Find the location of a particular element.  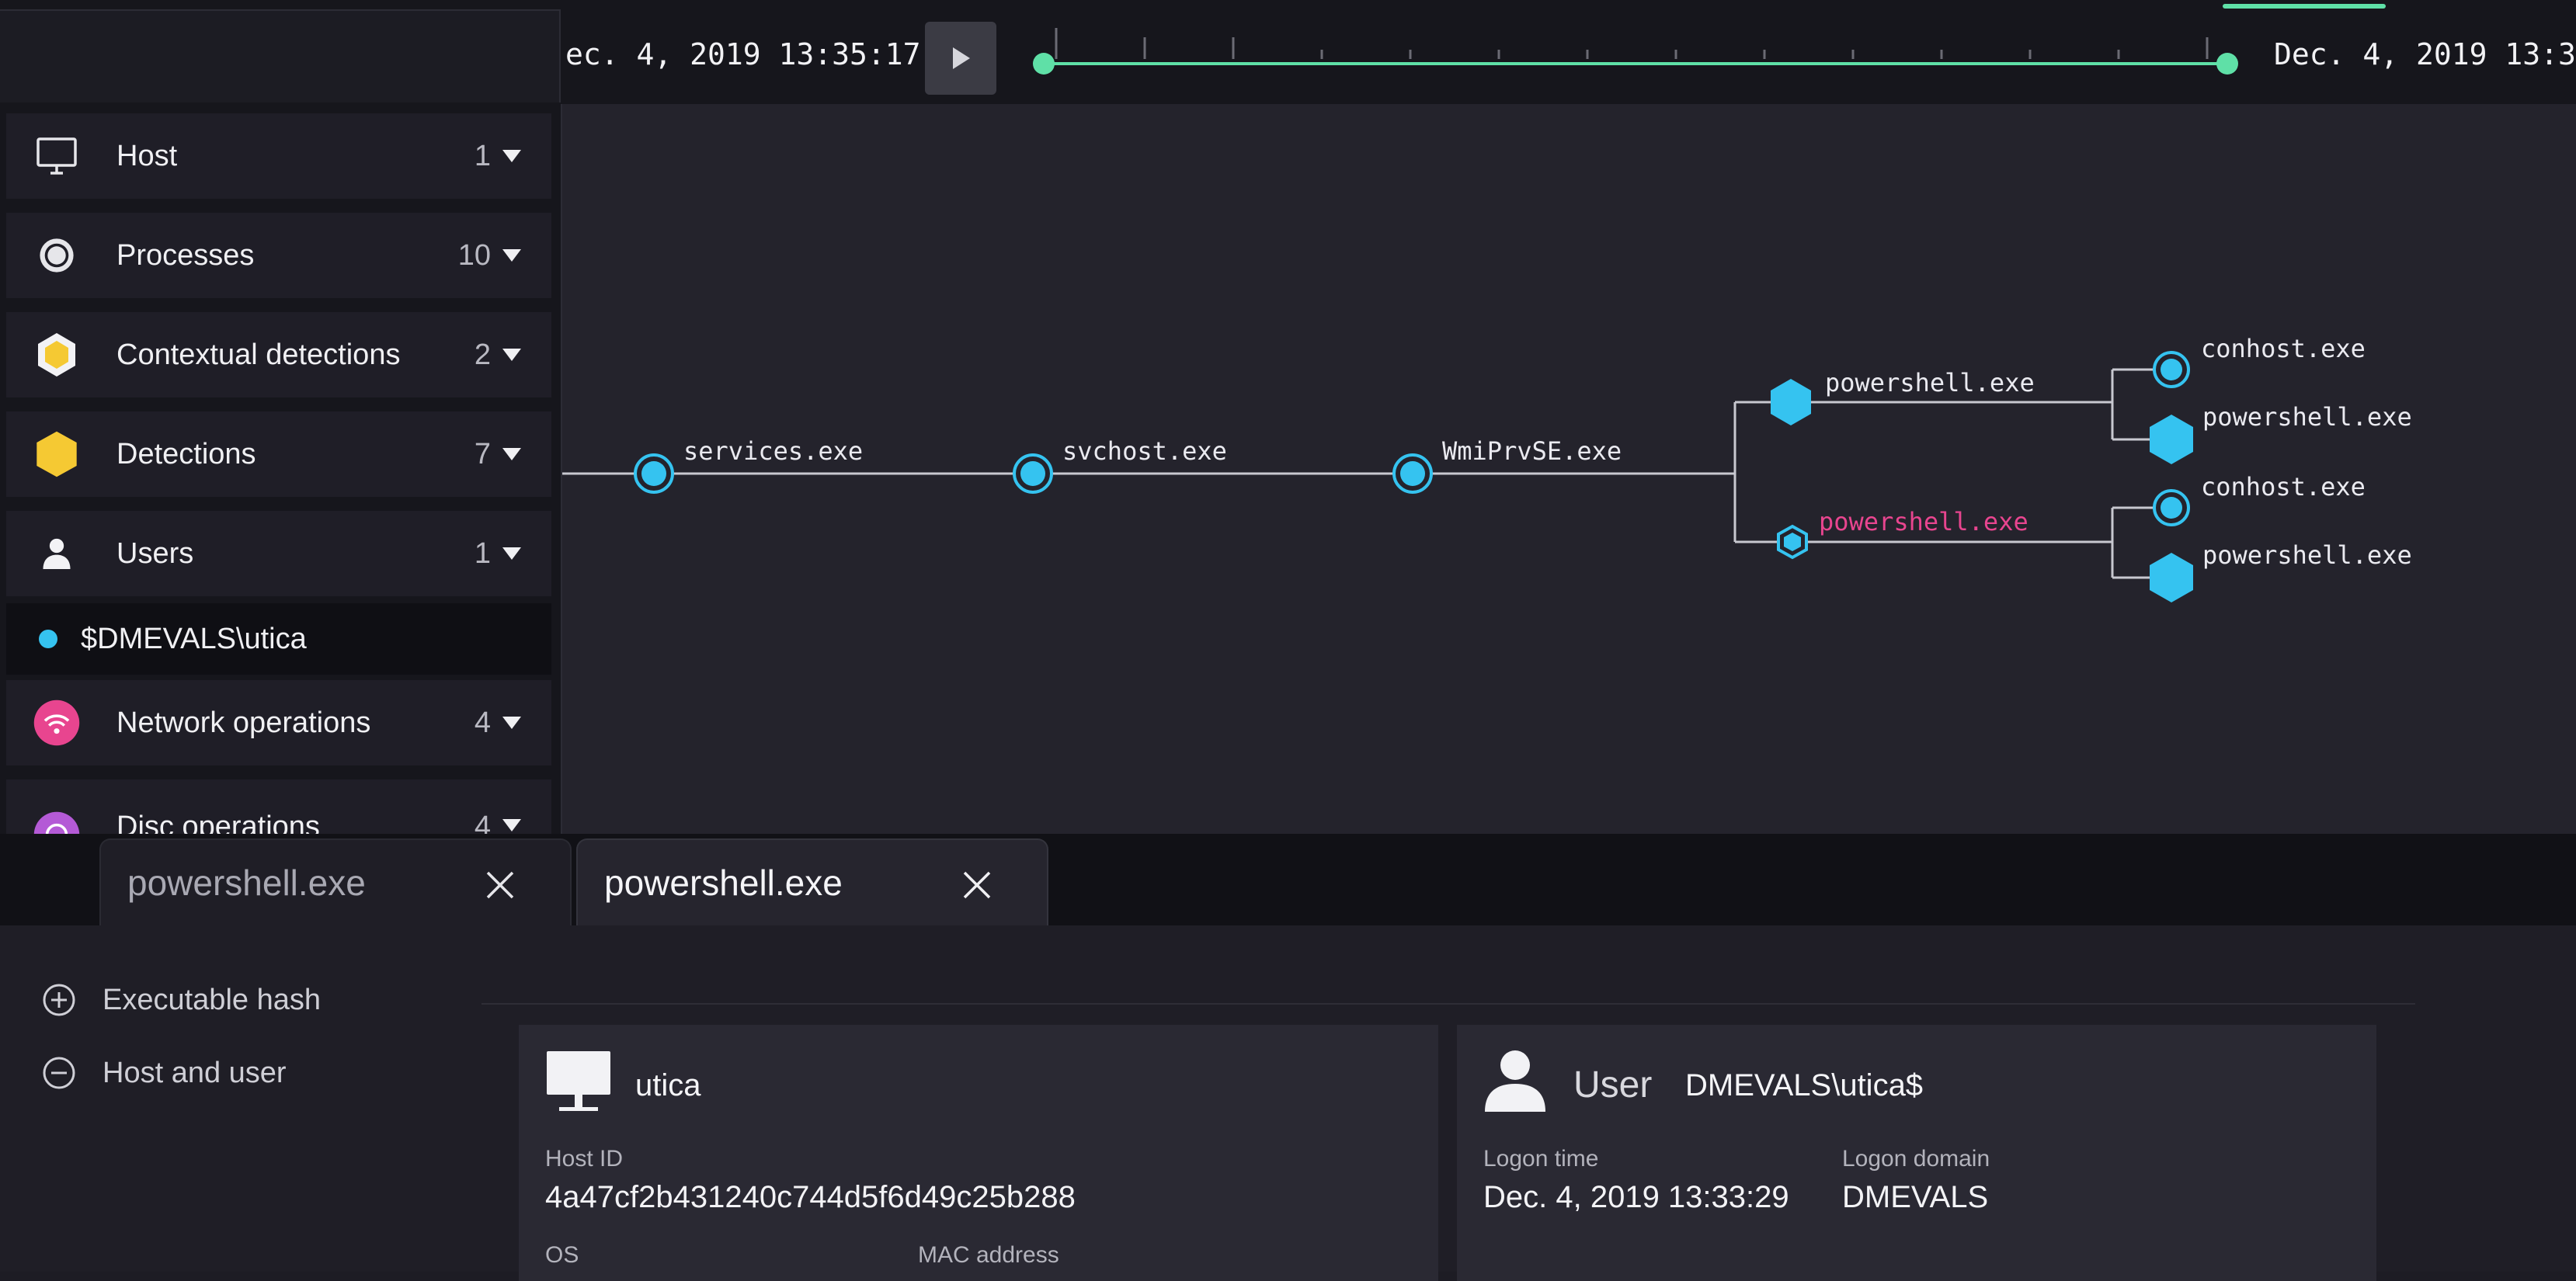

host-id-value: 4a47cf2b431240c744d5f6d49c25b288 is located at coordinates (810, 1197).